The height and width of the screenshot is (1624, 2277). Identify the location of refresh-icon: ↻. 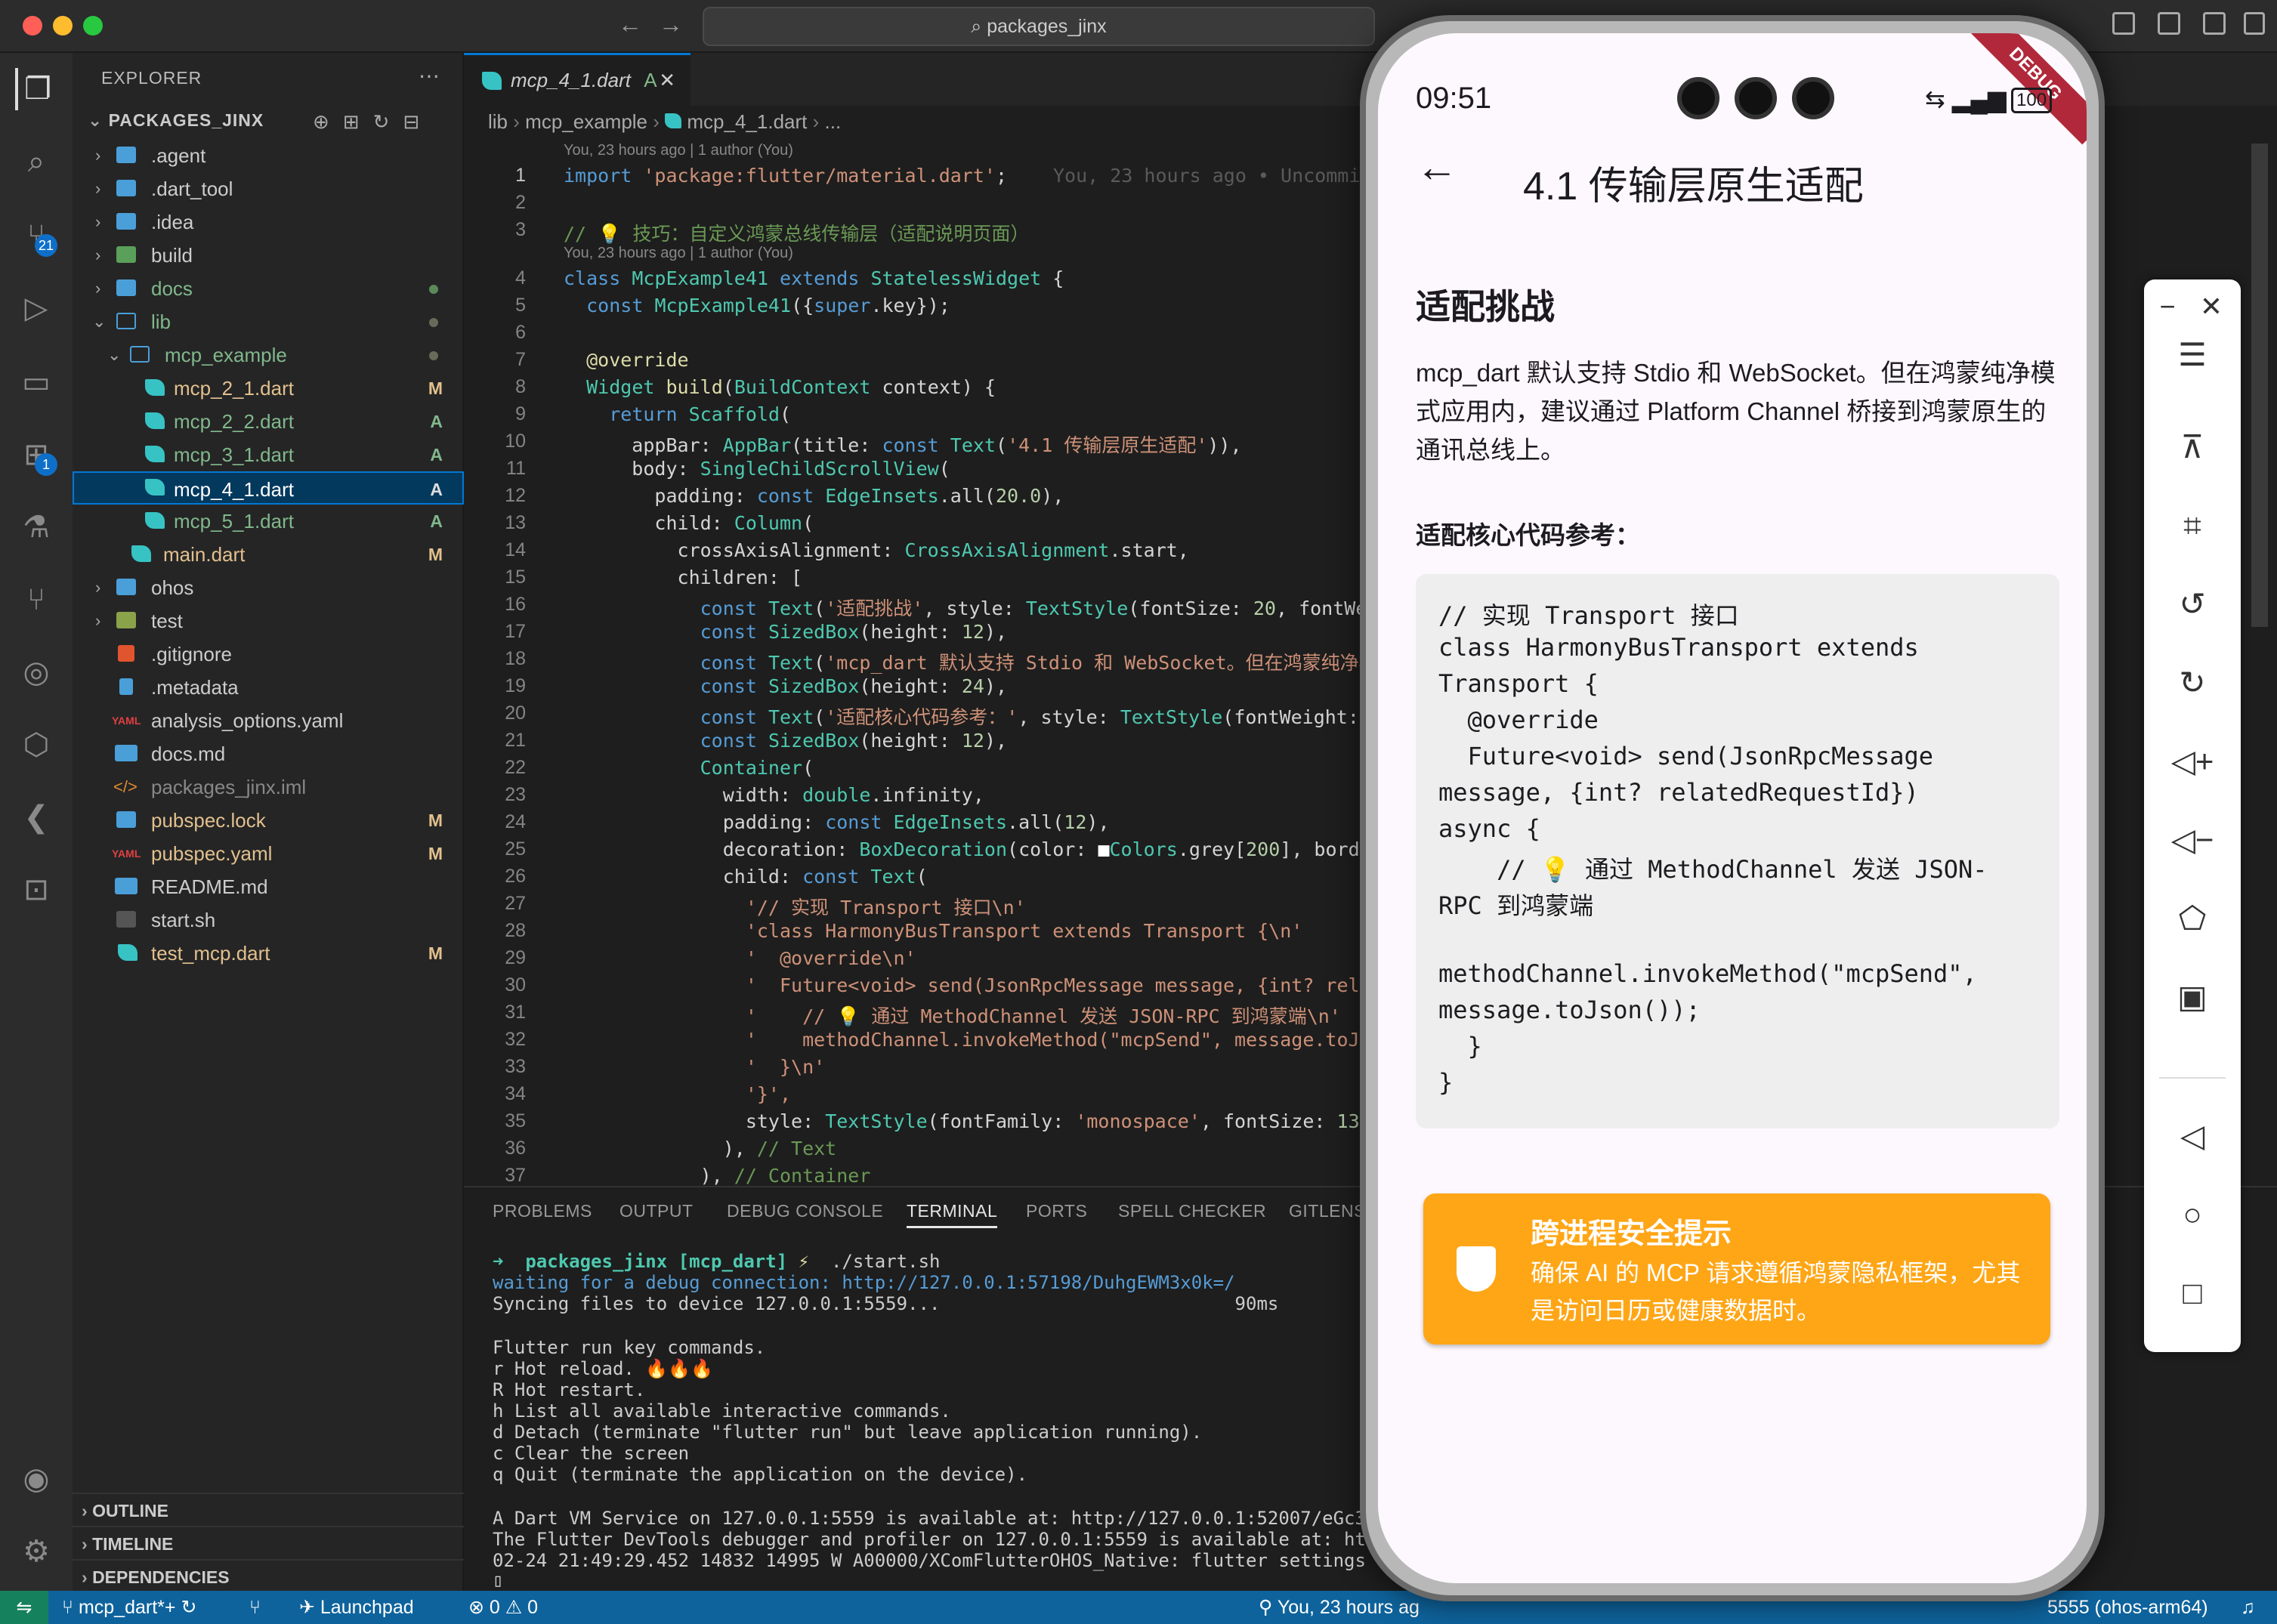
(388, 121).